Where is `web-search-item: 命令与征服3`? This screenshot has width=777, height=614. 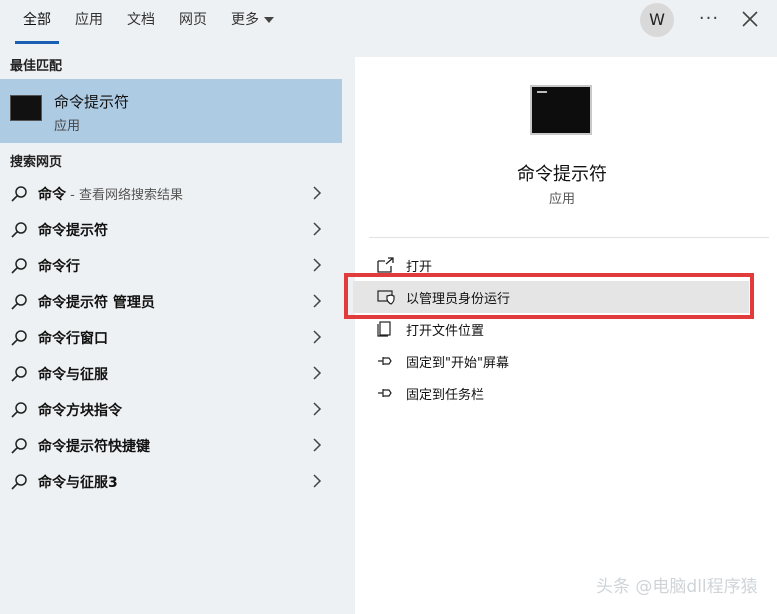
web-search-item: 命令与征服3 is located at coordinates (171, 481).